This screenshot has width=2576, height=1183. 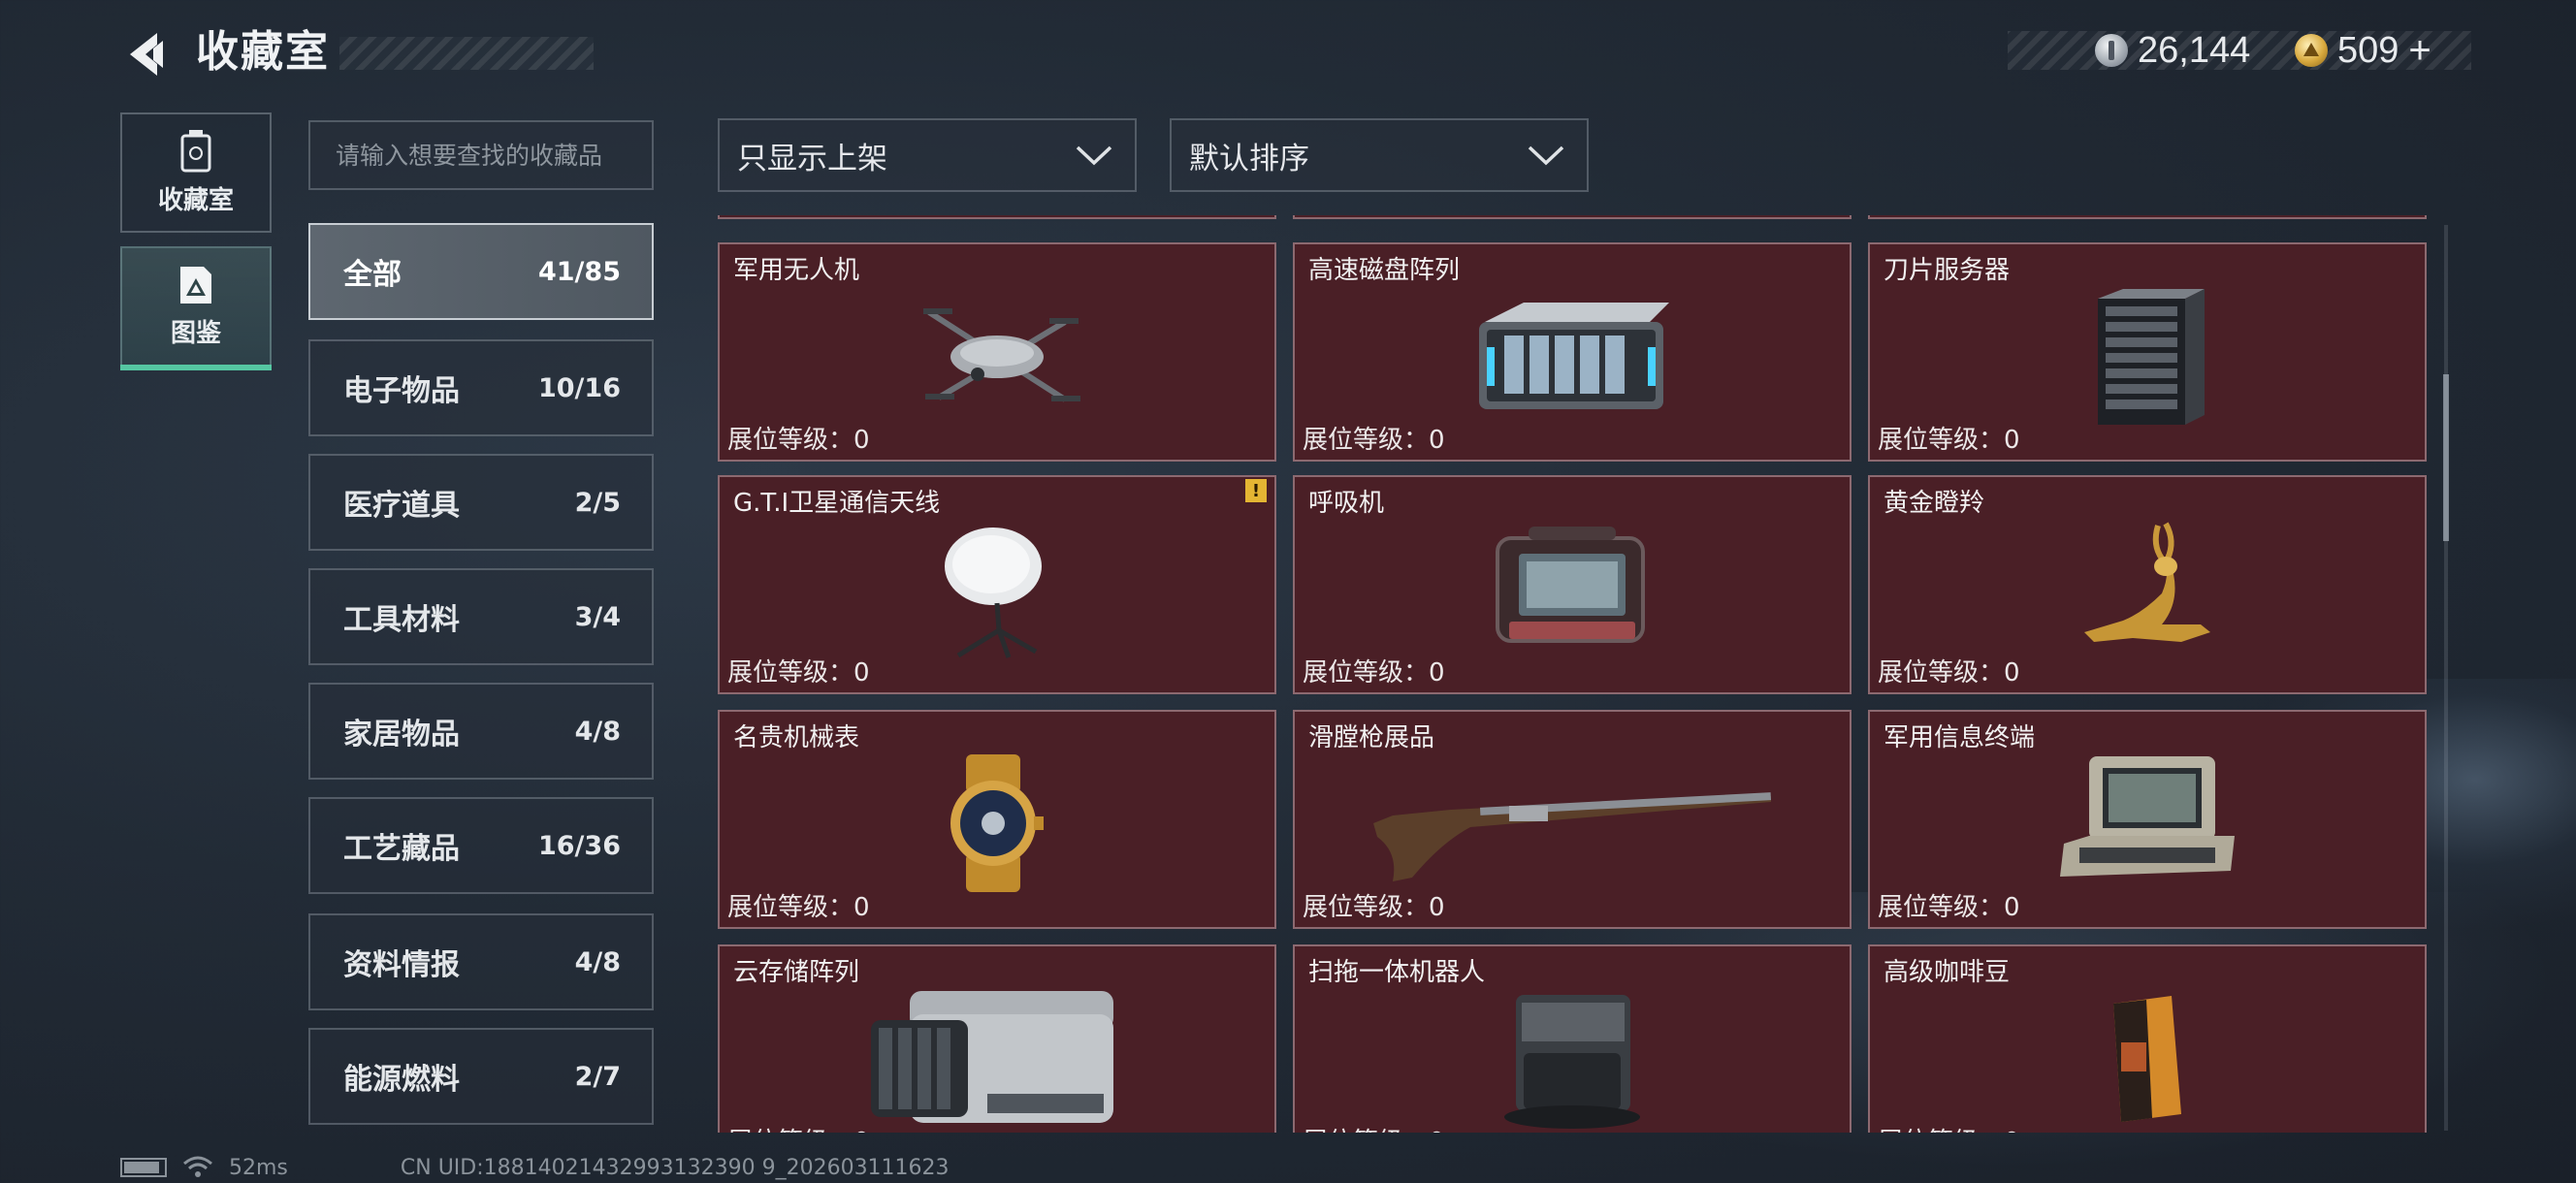 What do you see at coordinates (466, 53) in the screenshot?
I see `title-decoration` at bounding box center [466, 53].